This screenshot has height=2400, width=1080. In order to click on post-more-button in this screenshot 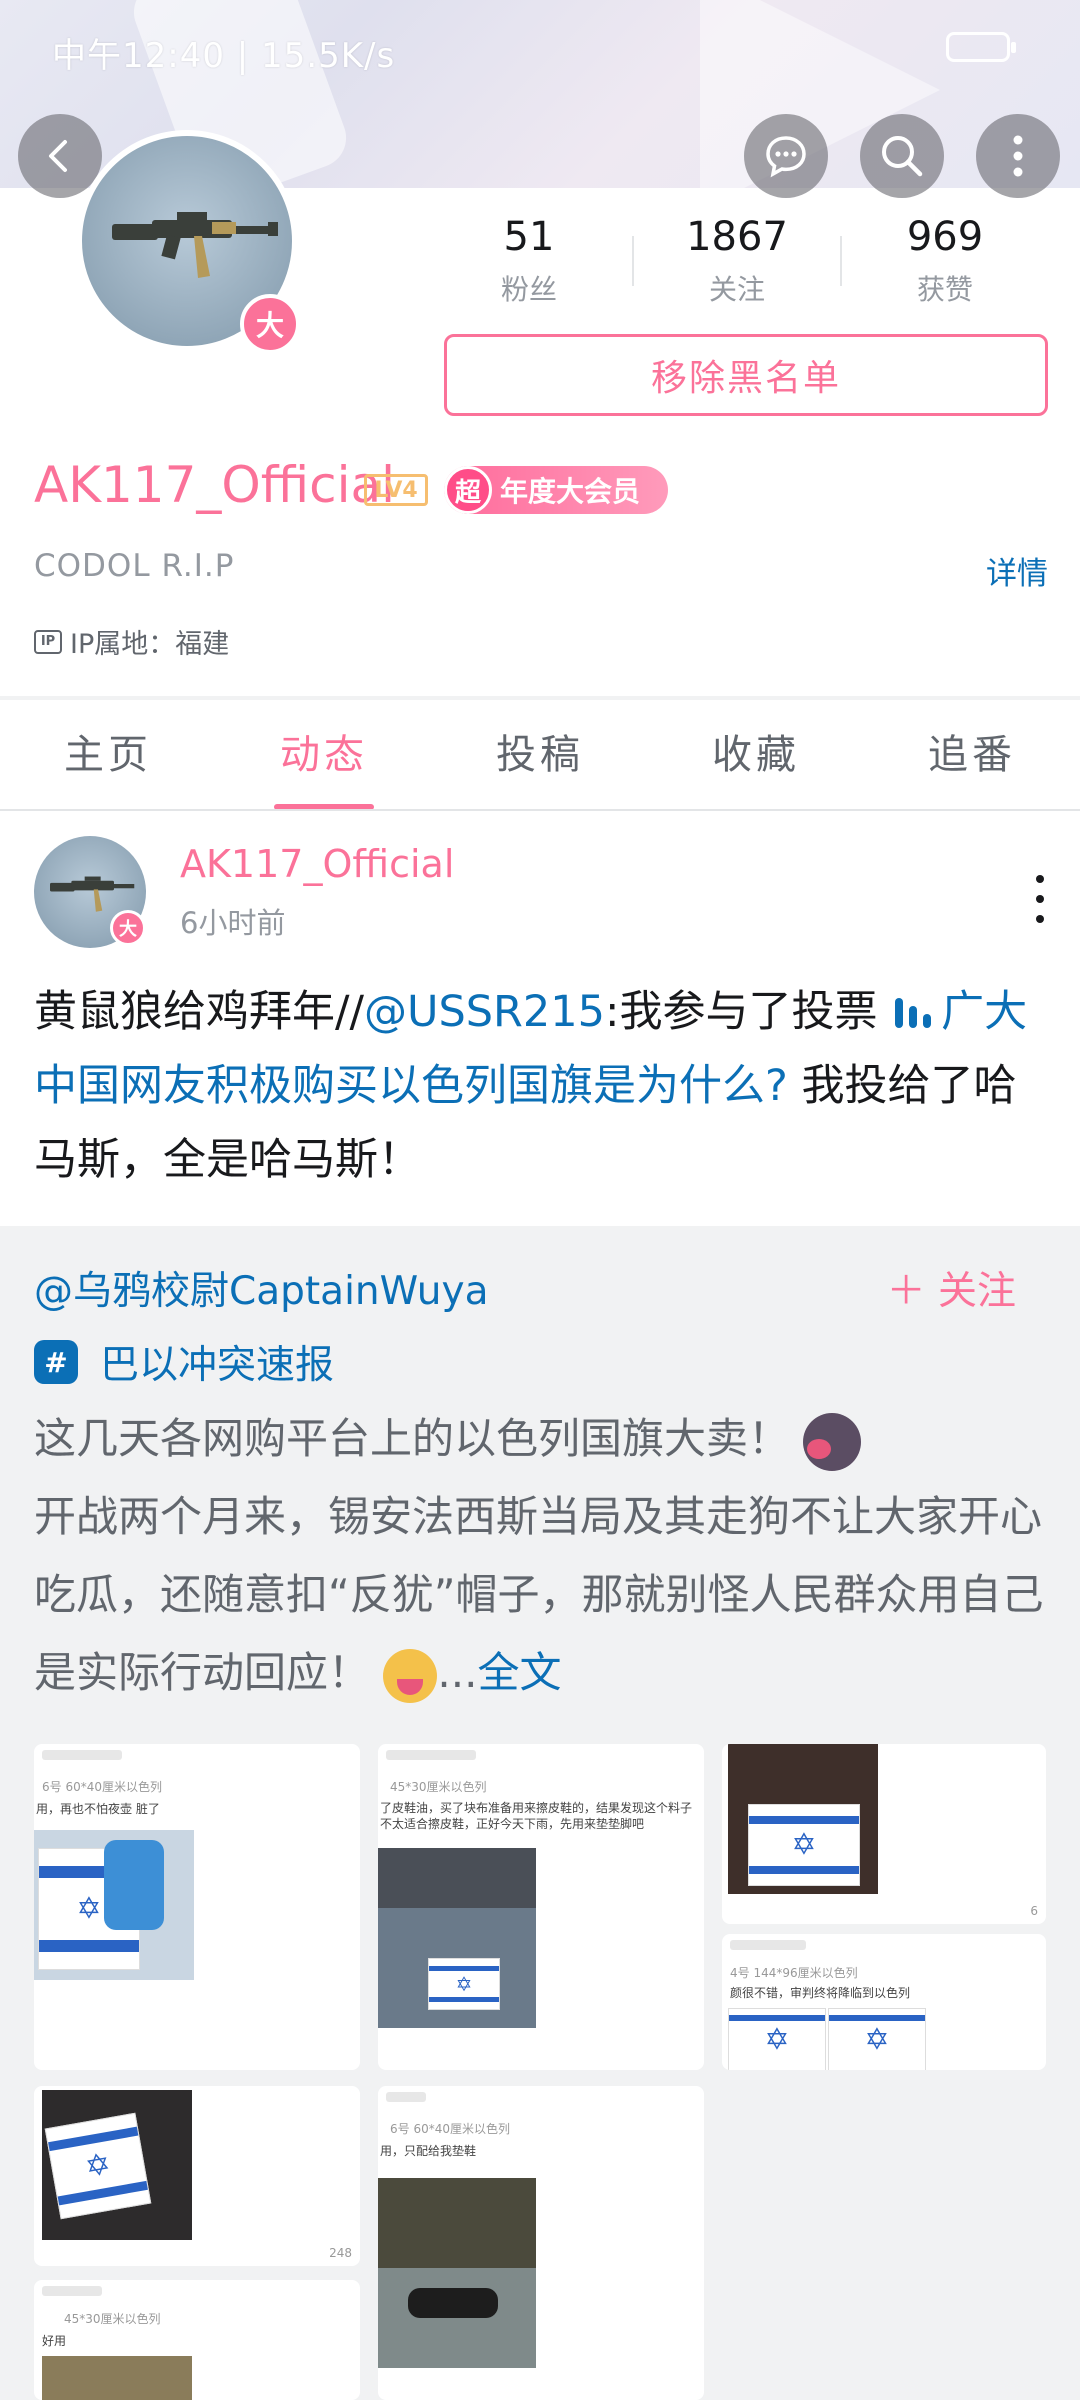, I will do `click(1040, 899)`.